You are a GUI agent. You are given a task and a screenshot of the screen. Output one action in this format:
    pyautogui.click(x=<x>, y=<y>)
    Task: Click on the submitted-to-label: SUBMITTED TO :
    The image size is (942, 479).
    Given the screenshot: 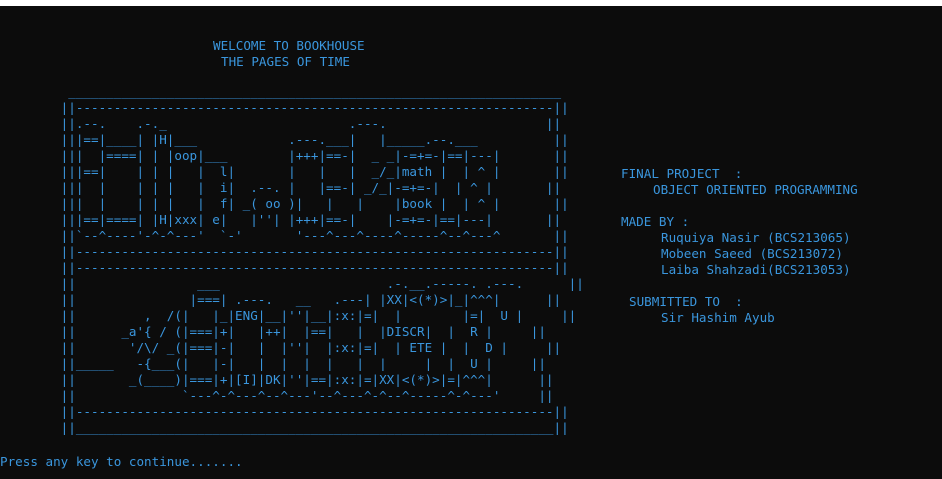 What is the action you would take?
    pyautogui.click(x=686, y=301)
    